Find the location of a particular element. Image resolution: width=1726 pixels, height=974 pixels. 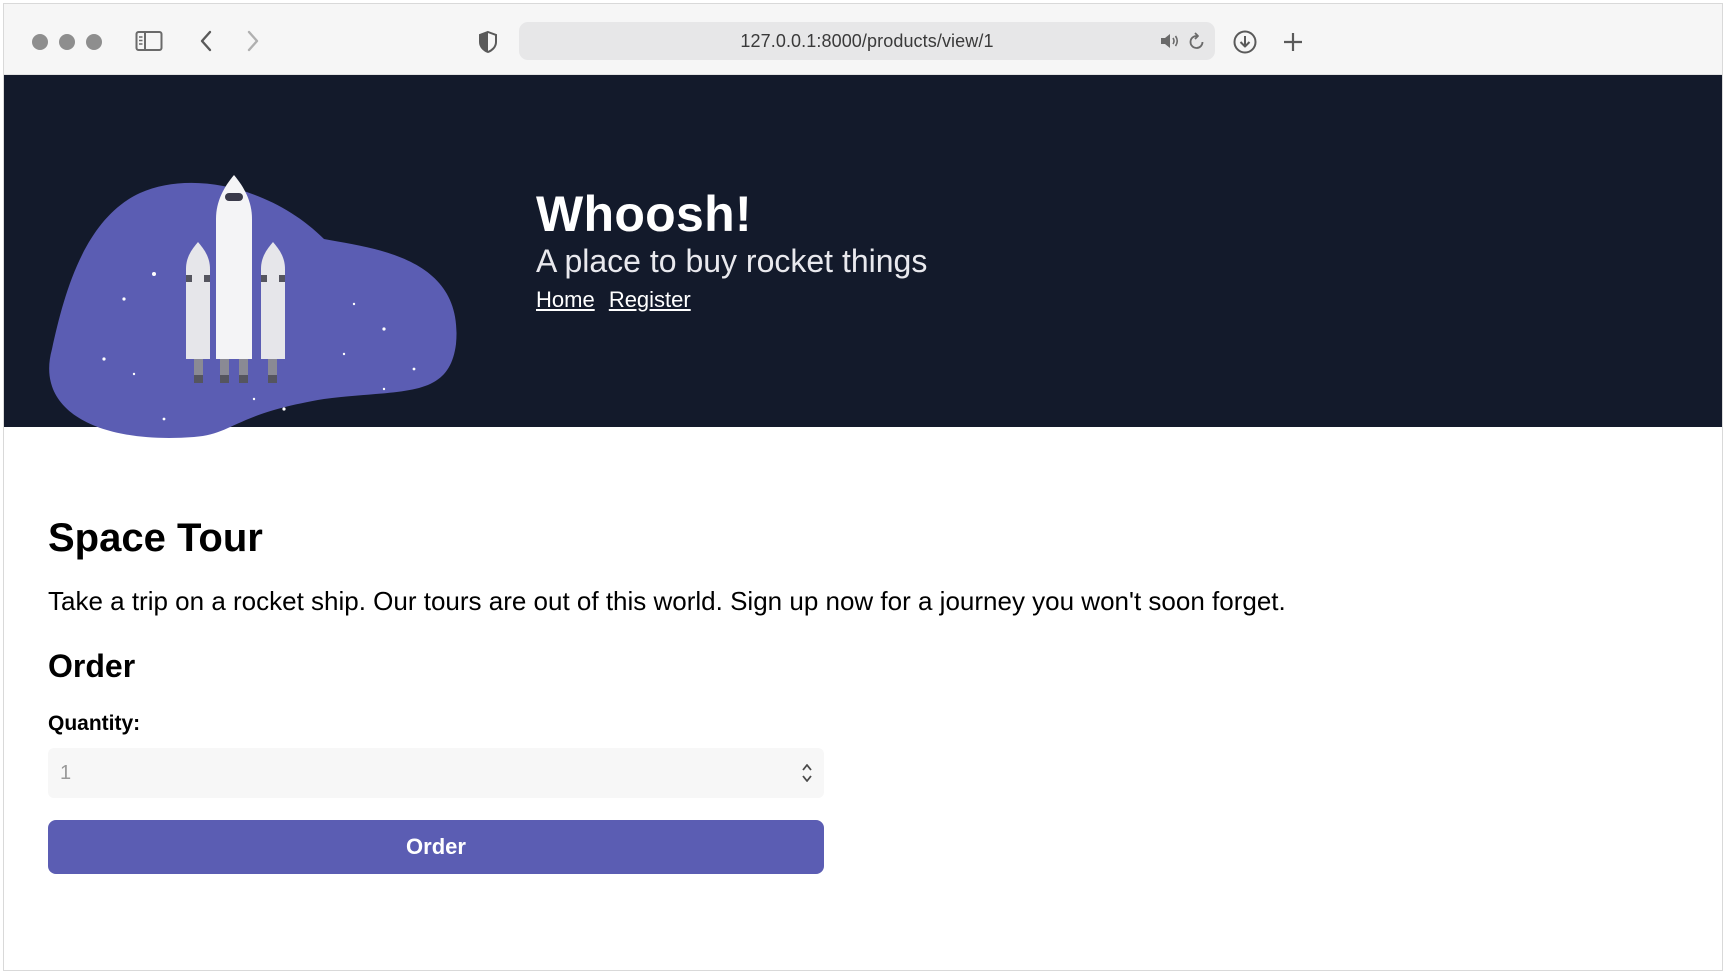

url-text: 127.0.0.1:8000/products/view/1 is located at coordinates (867, 41).